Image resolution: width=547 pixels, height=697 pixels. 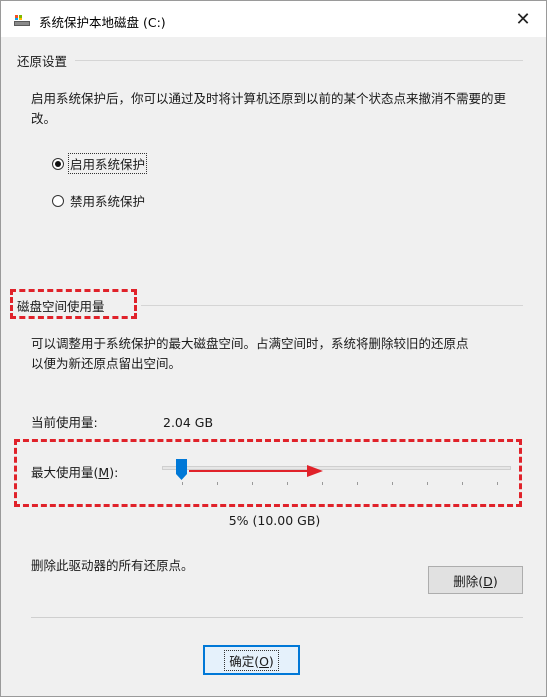 I want to click on radio-enable-protection: 启用系统保护, so click(x=100, y=163).